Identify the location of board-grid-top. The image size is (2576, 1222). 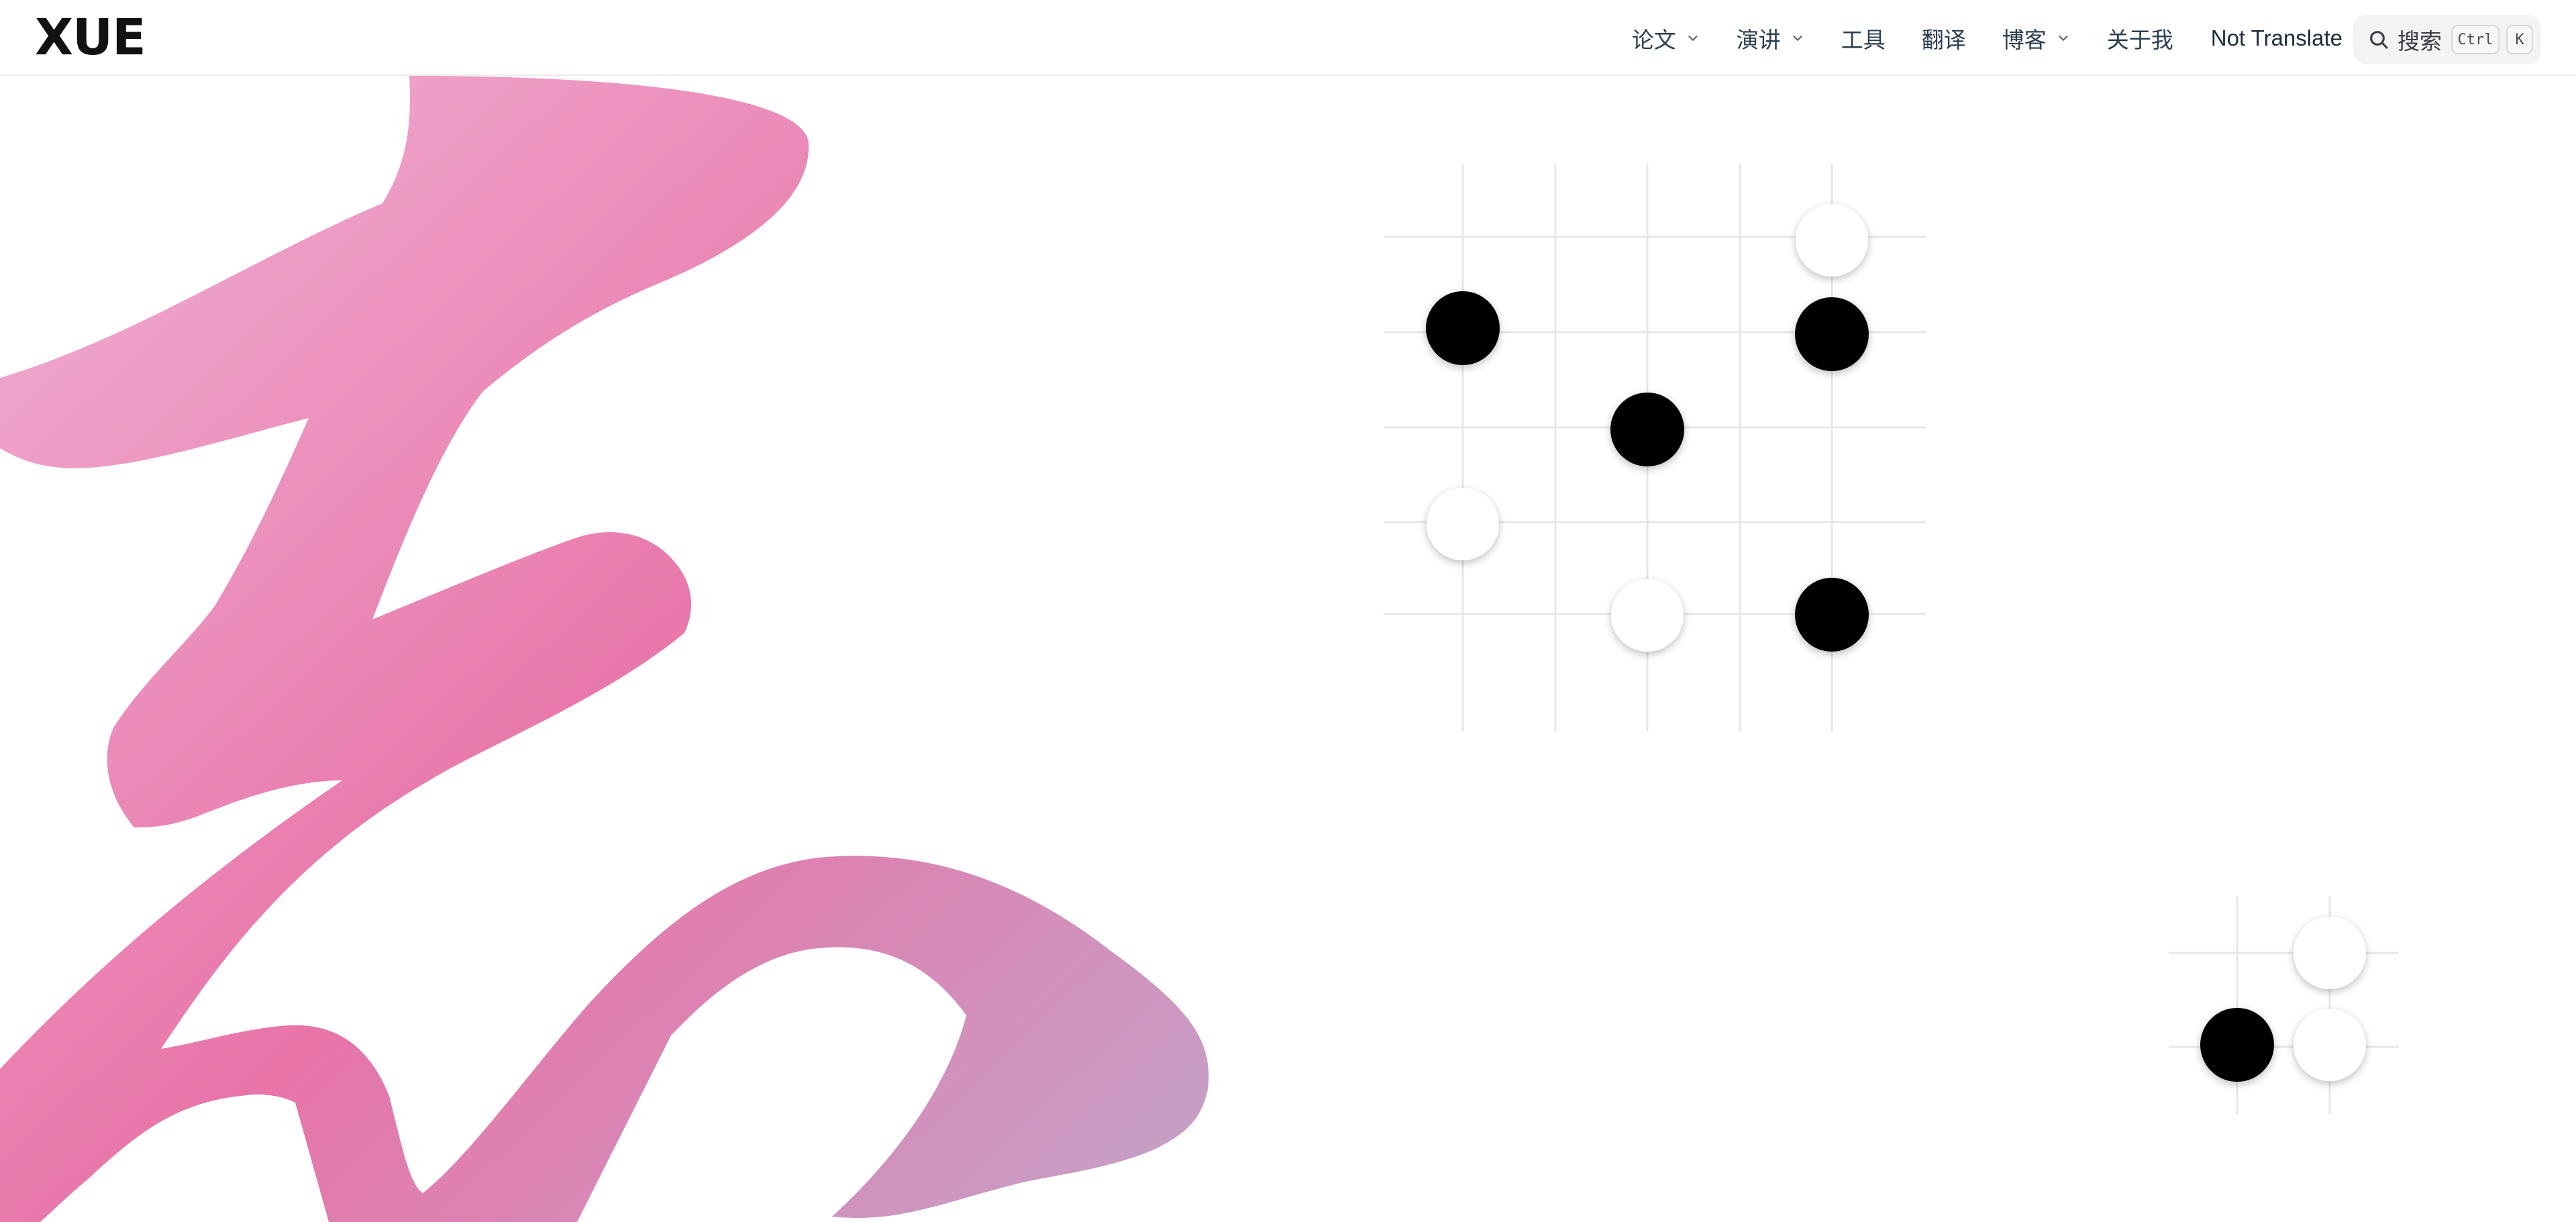
(1655, 447).